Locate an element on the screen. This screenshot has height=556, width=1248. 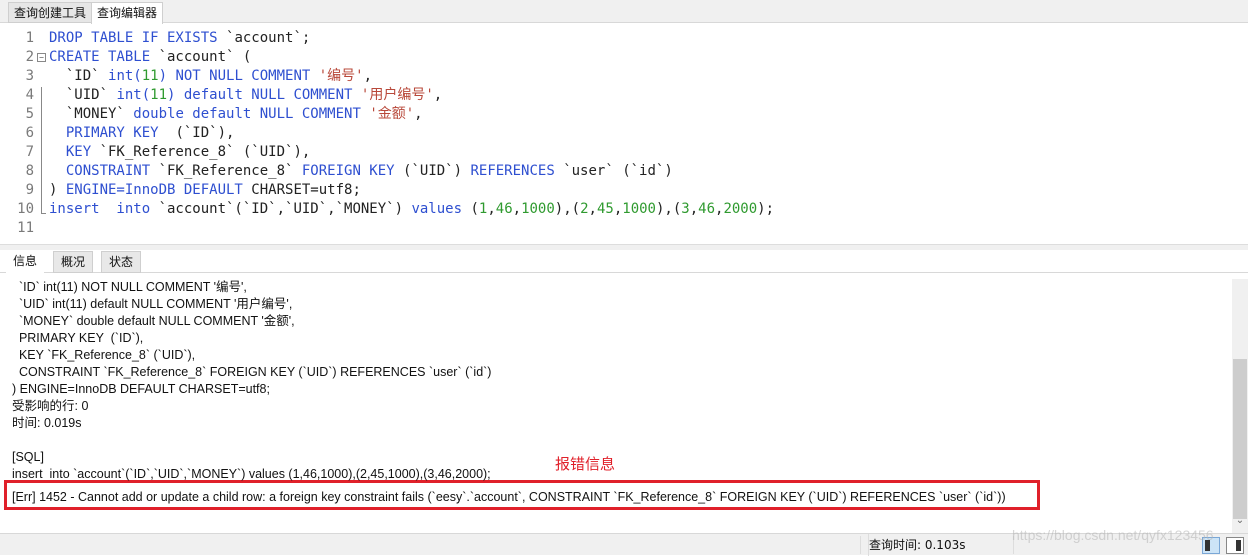
token-kw: PRIMARY KEY is located at coordinates (112, 133).